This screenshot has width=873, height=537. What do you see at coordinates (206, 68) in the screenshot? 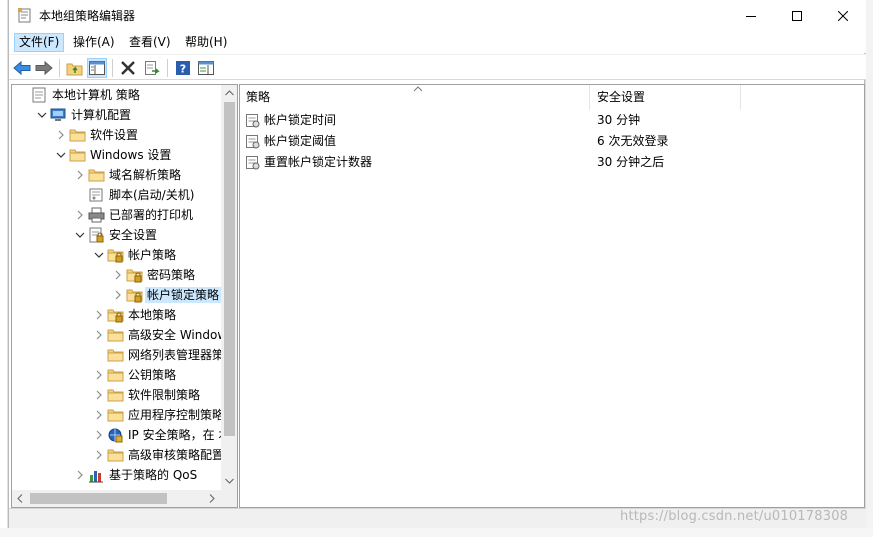
I see `show-action-pane-button` at bounding box center [206, 68].